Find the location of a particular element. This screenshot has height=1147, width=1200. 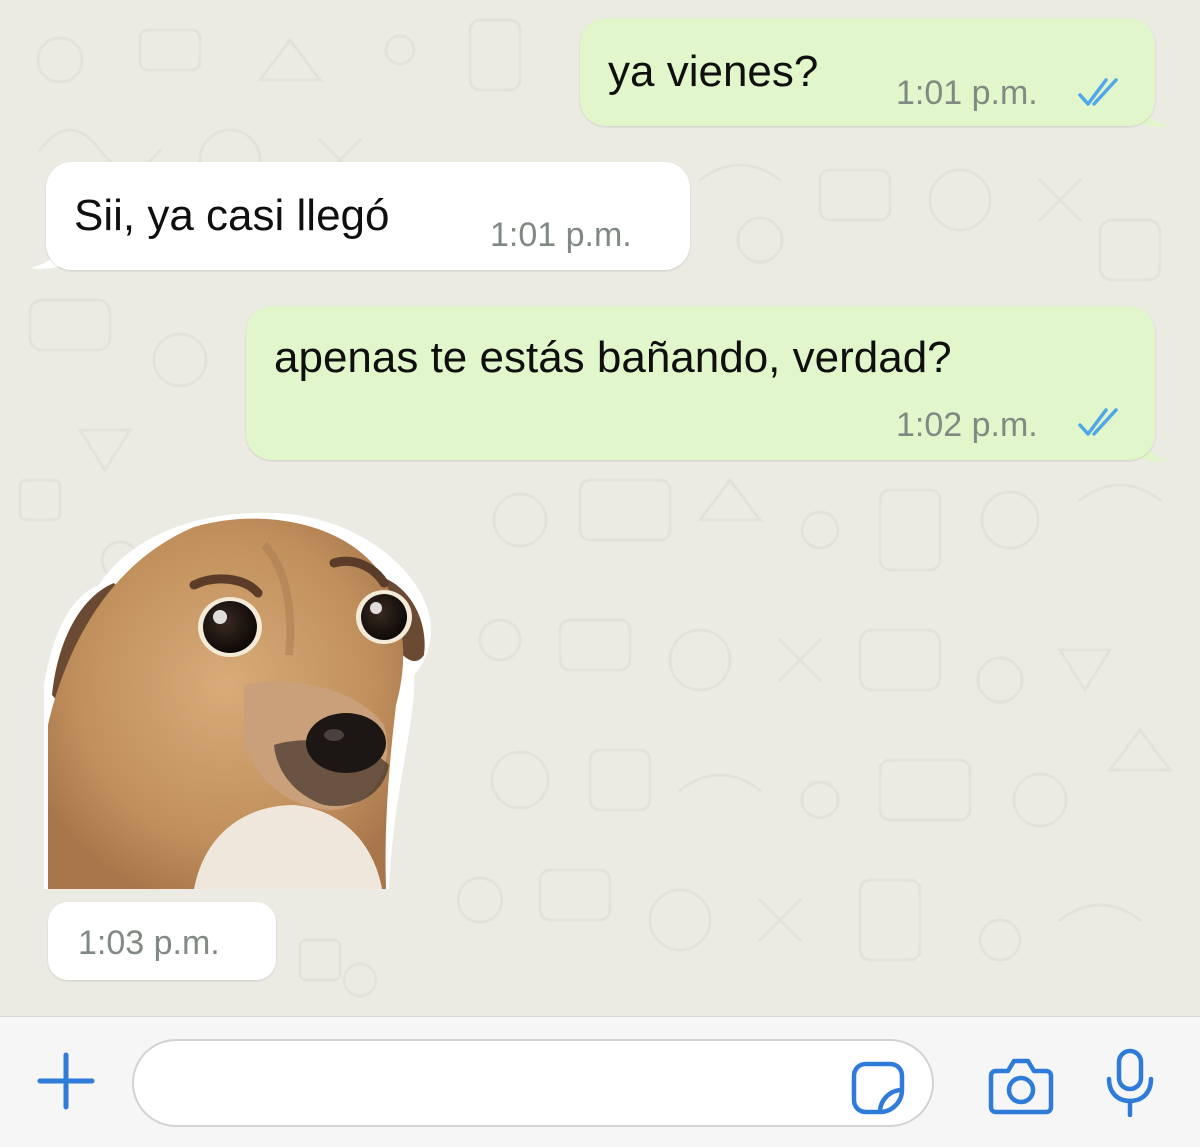

worried-dog-sticker is located at coordinates (240, 697).